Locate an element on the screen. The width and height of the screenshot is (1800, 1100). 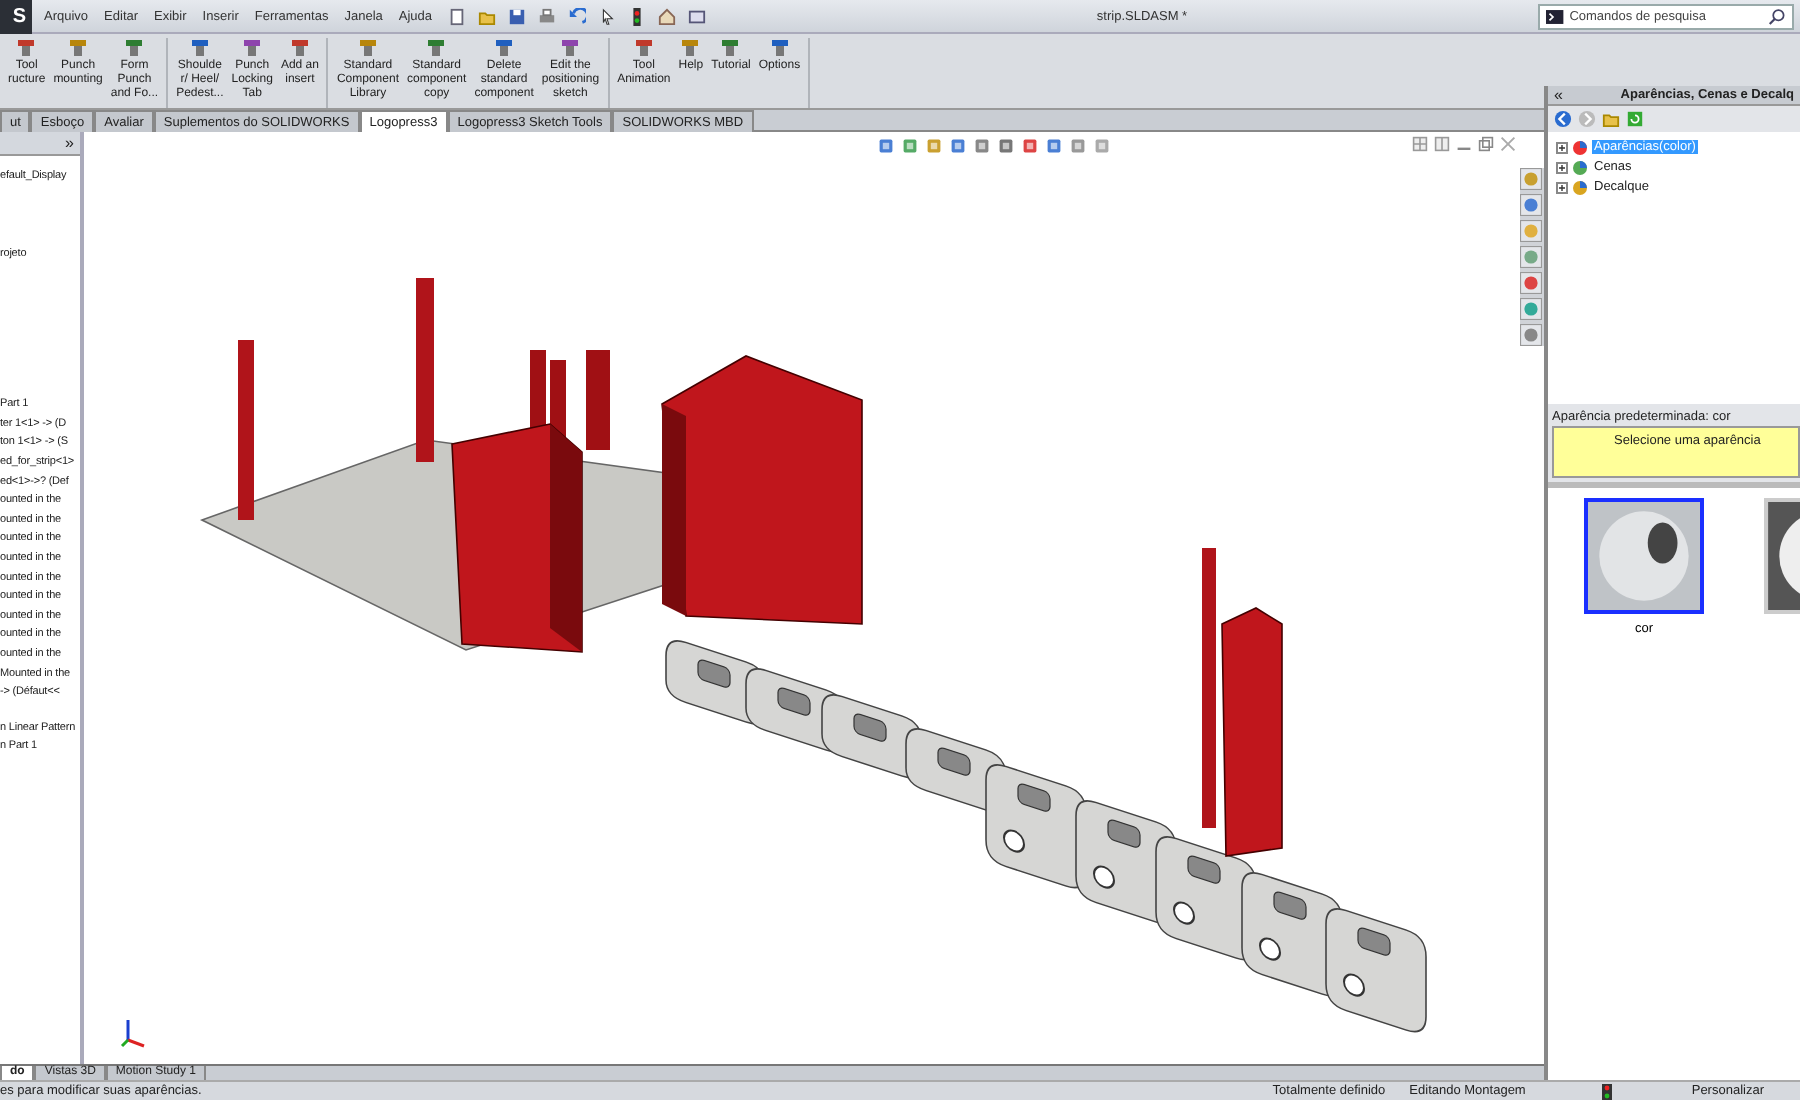
save-icon is located at coordinates (517, 16).